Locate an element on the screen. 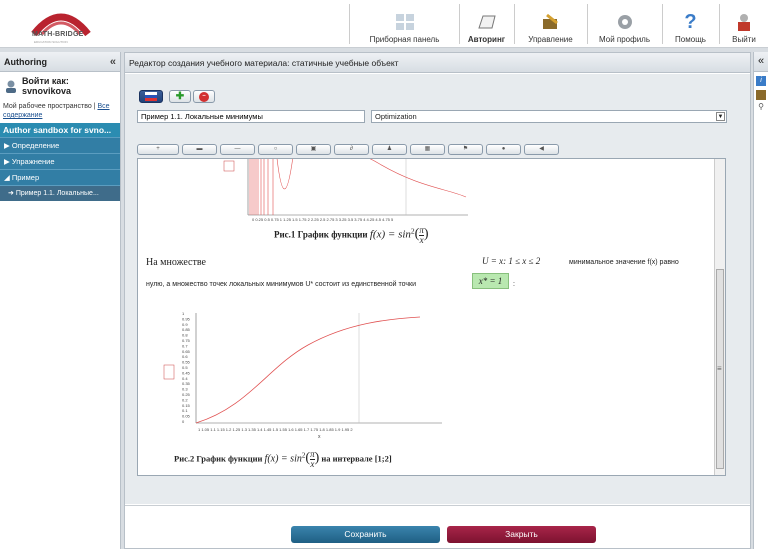 This screenshot has height=549, width=768. search-icon: ⚲ is located at coordinates (761, 107).